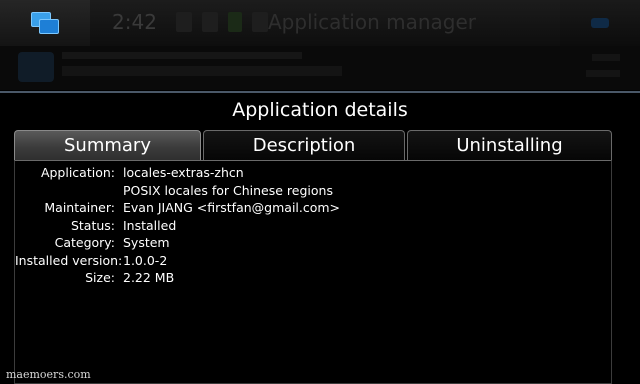 This screenshot has width=640, height=384. I want to click on status-bar: 2:42 Application manager, so click(320, 23).